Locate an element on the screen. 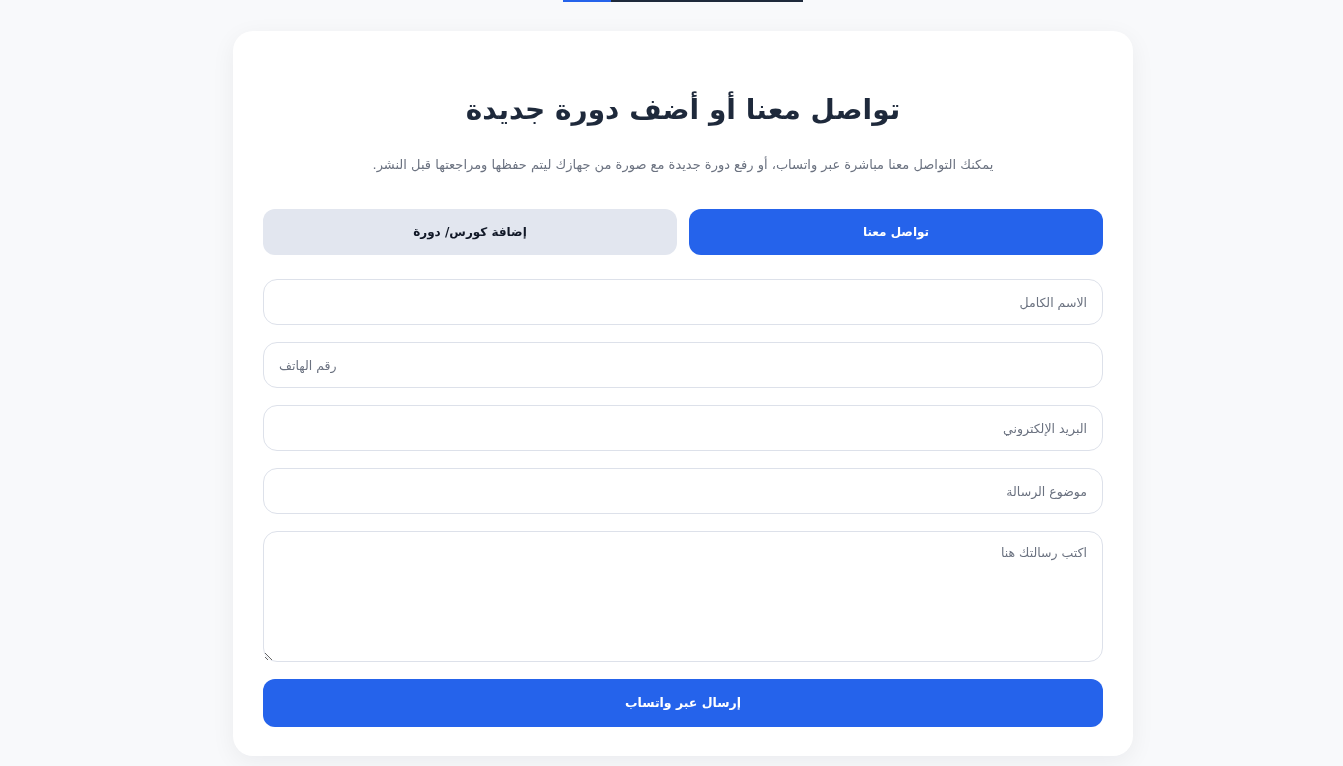 The image size is (1343, 766). input-field: الاسم الكامل is located at coordinates (683, 302).